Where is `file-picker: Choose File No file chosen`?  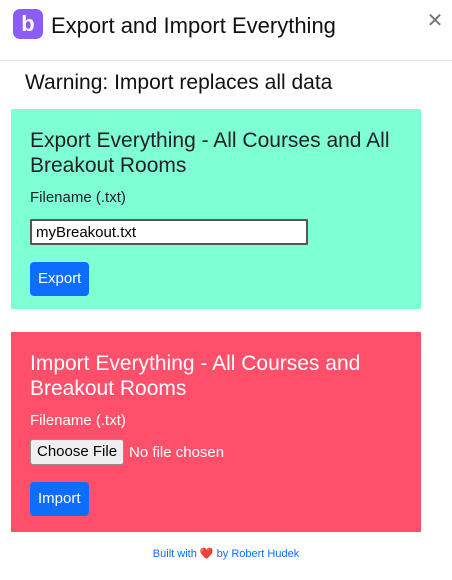
file-picker: Choose File No file chosen is located at coordinates (216, 452).